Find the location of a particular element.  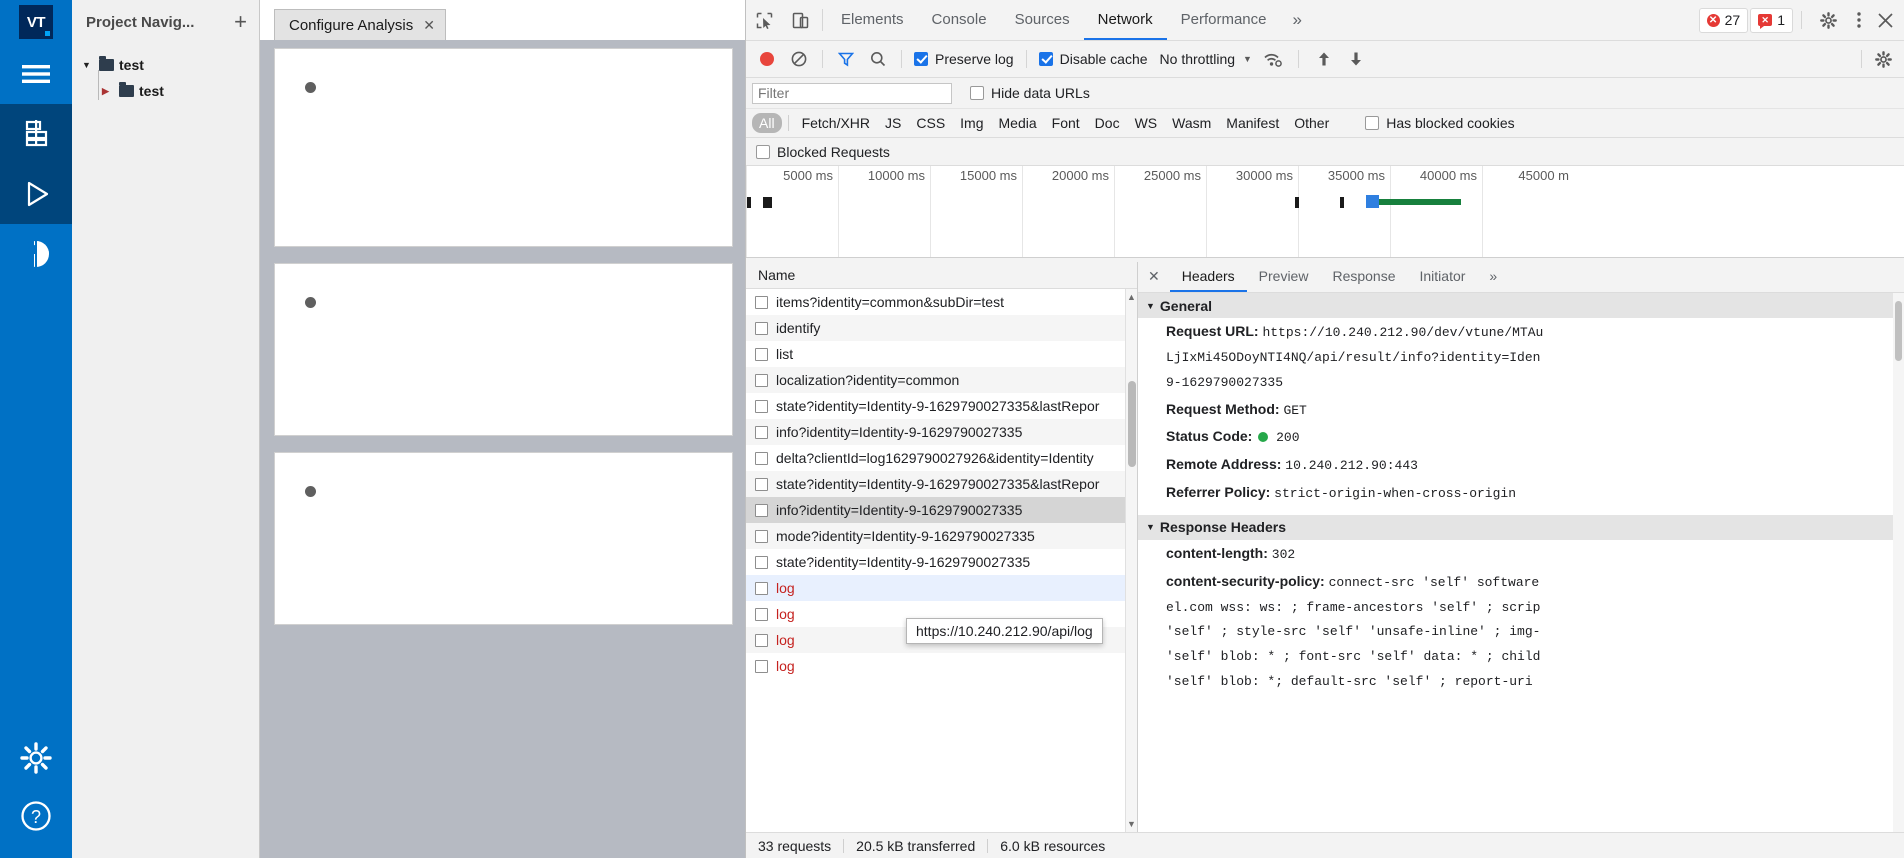

table-row: info?identity=Identity-9-1629790027335 is located at coordinates (941, 432).